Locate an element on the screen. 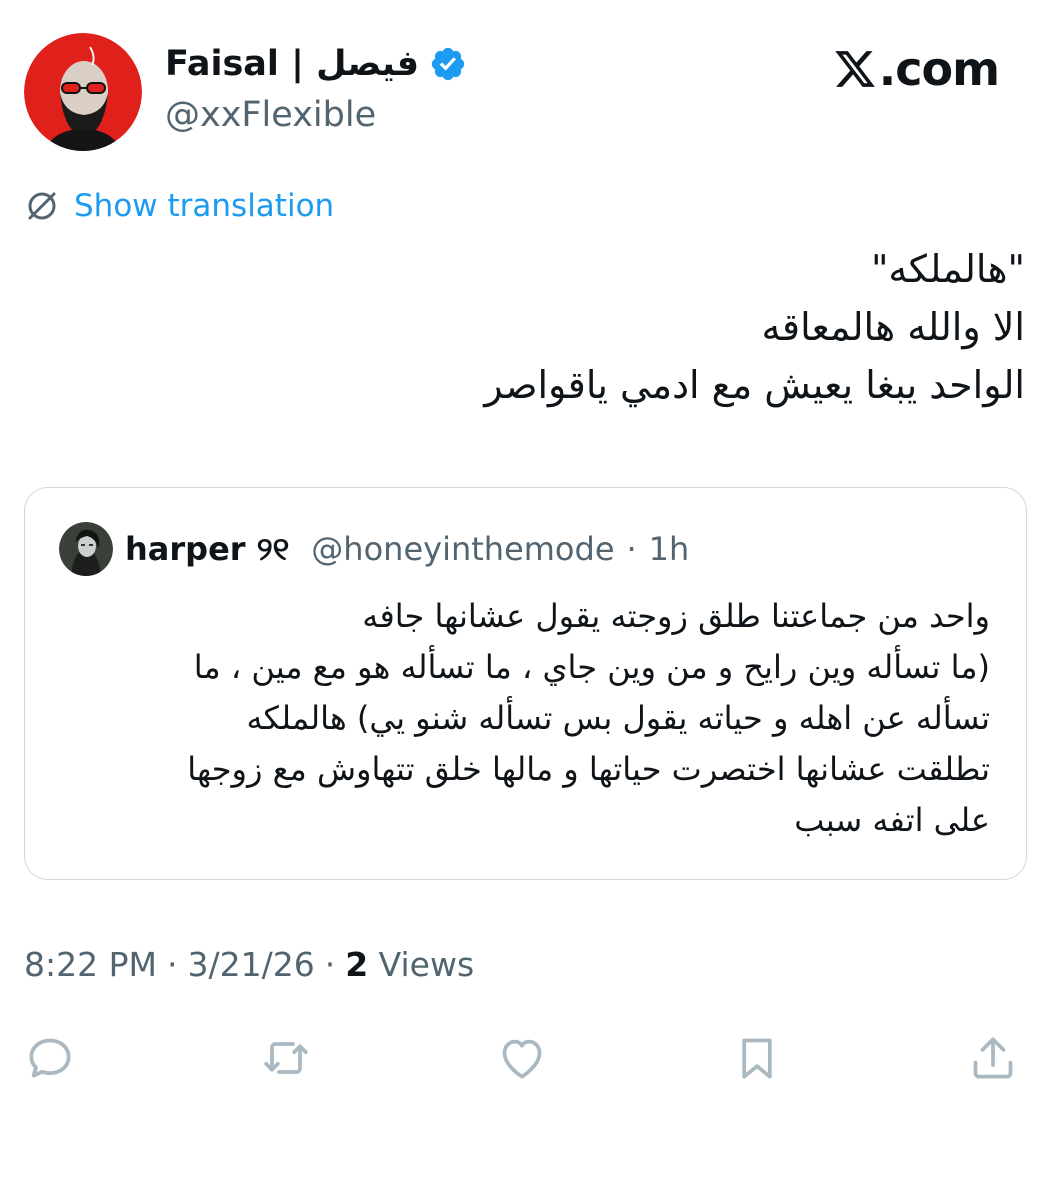  avatar is located at coordinates (83, 92).